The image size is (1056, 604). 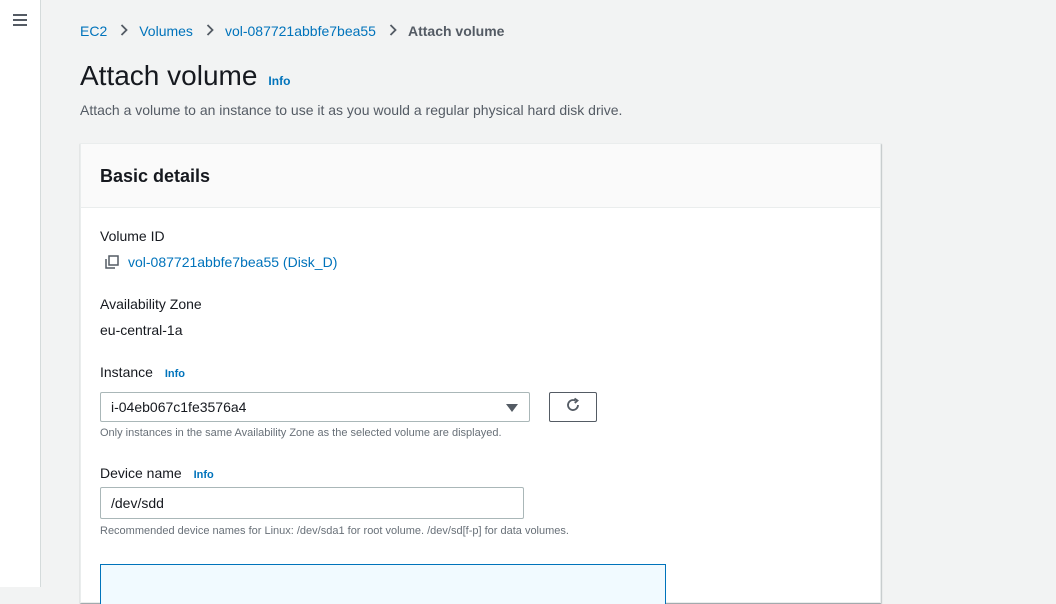 What do you see at coordinates (175, 374) in the screenshot?
I see `instance-info-link: Info` at bounding box center [175, 374].